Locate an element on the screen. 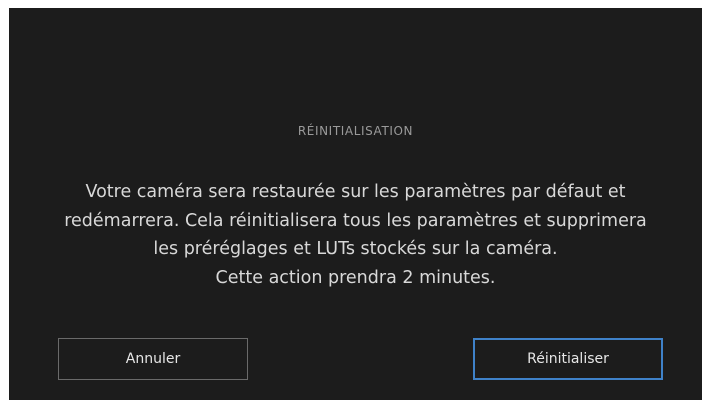 This screenshot has height=400, width=702. reset-button-label: Réinitialiser is located at coordinates (568, 359).